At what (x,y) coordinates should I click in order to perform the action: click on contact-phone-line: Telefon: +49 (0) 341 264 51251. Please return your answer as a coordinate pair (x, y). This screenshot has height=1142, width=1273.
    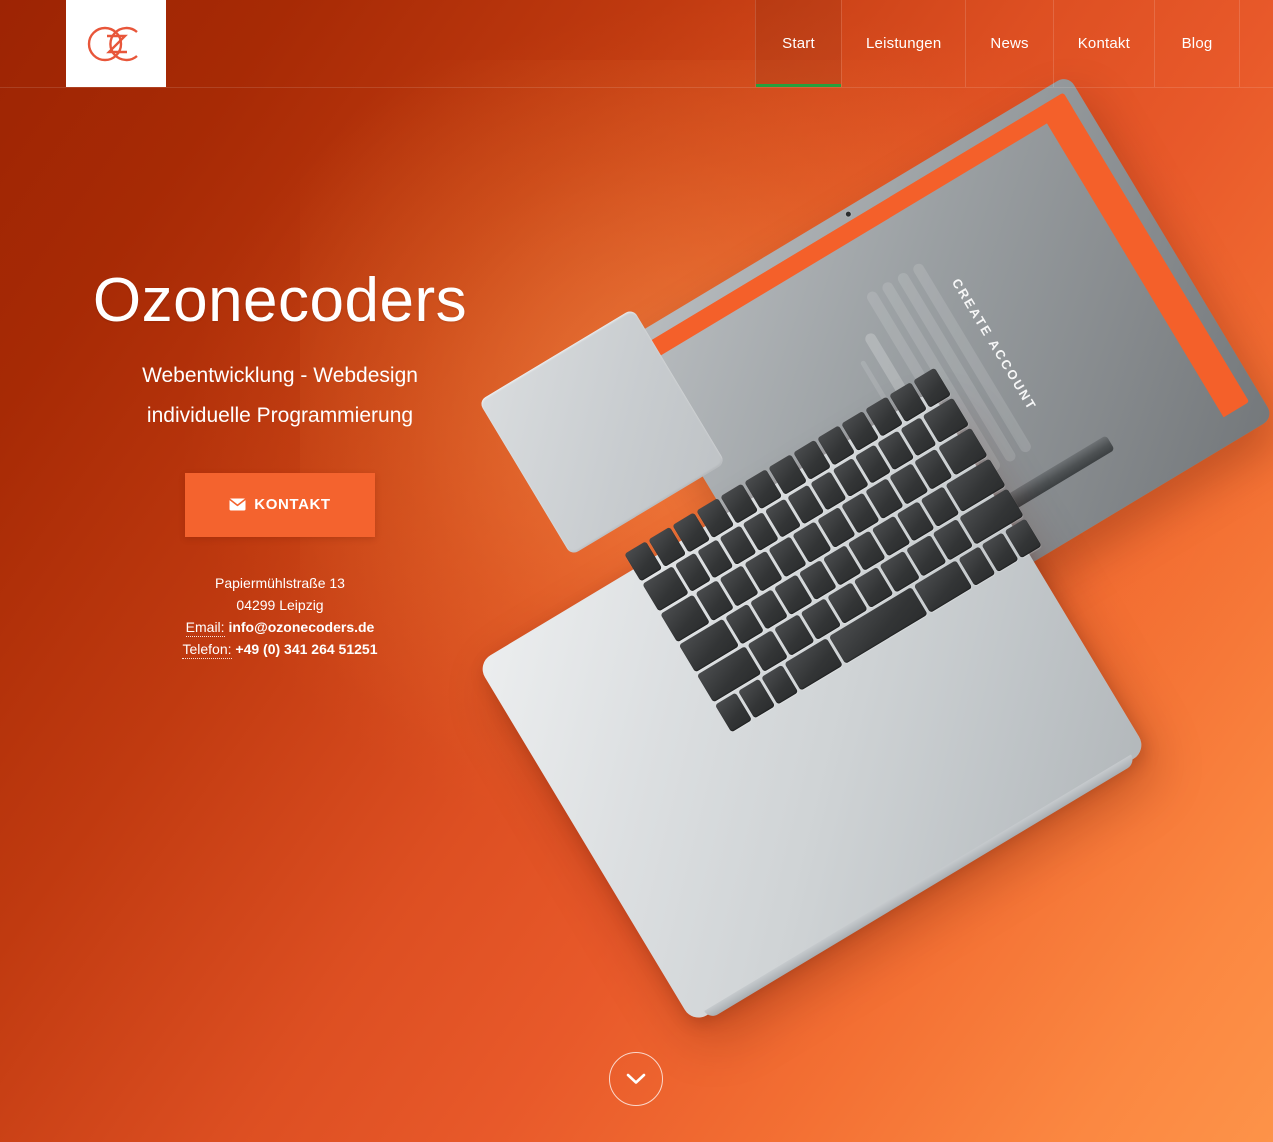
    Looking at the image, I should click on (280, 649).